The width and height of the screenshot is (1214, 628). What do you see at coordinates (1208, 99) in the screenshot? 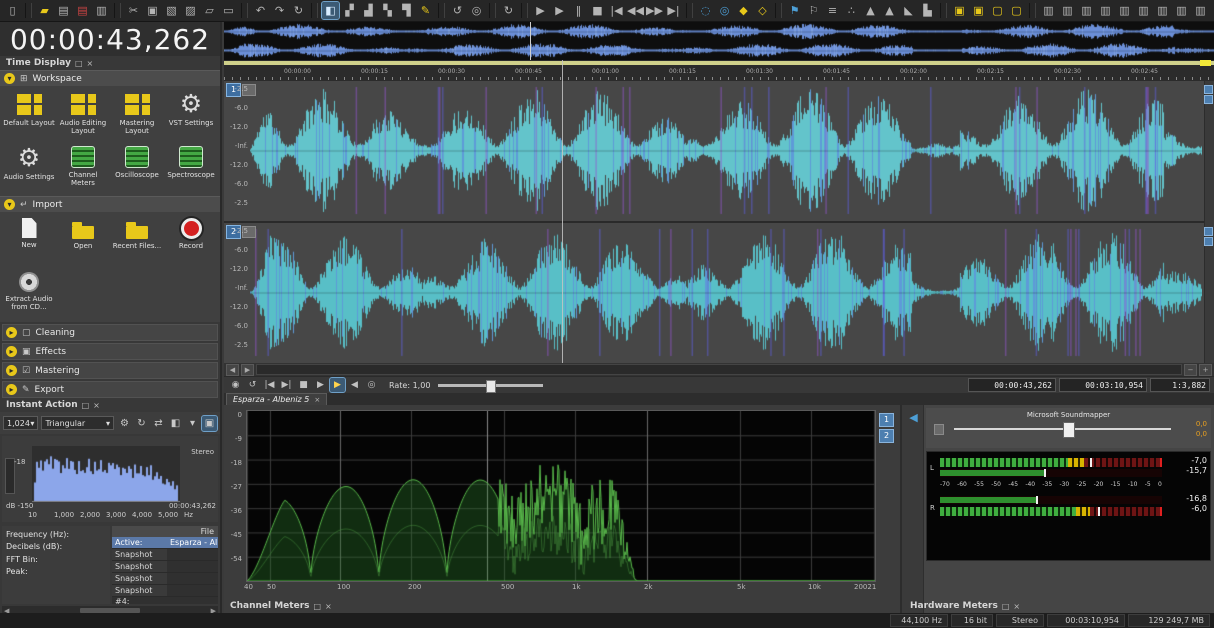
I see `zoom-out-vertical-button` at bounding box center [1208, 99].